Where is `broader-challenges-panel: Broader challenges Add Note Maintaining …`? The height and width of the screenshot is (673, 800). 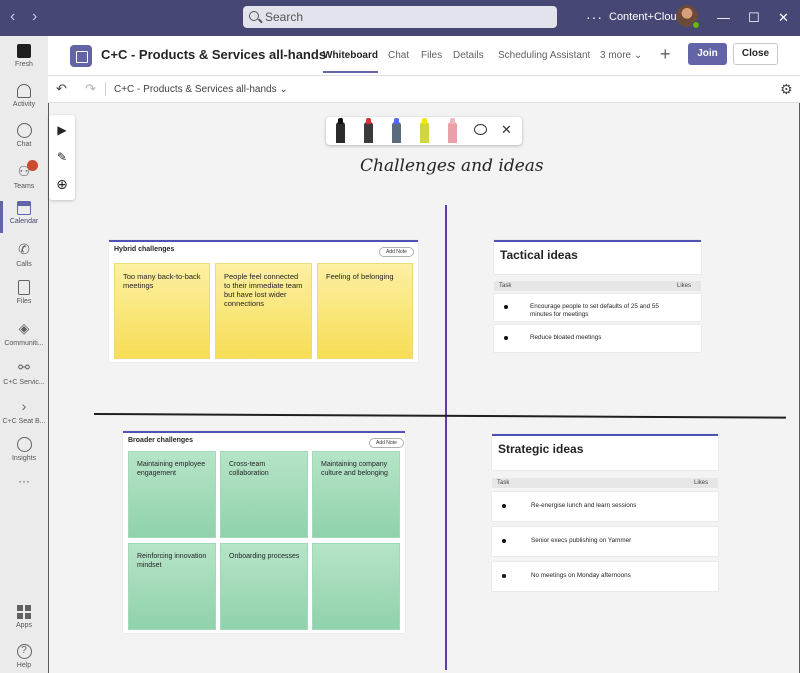
broader-challenges-panel: Broader challenges Add Note Maintaining … is located at coordinates (264, 532).